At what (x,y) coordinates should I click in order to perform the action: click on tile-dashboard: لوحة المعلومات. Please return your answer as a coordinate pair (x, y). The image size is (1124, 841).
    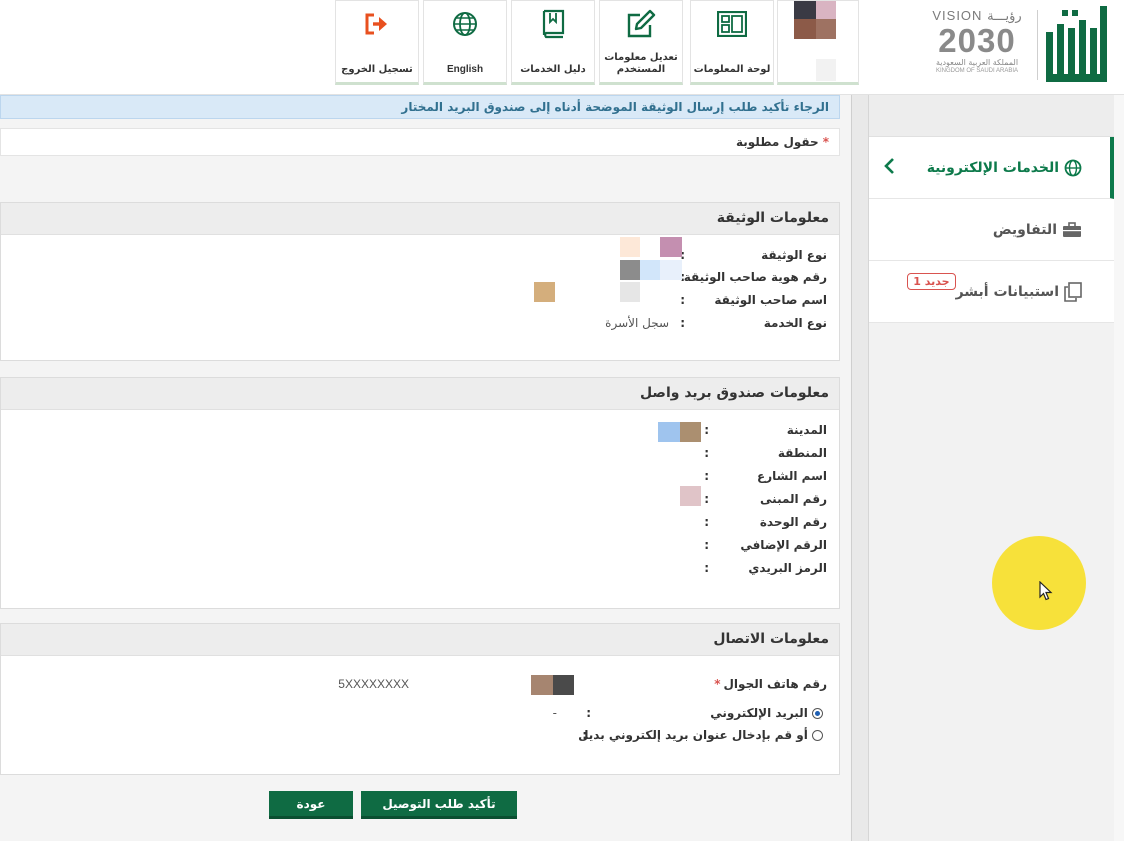
    Looking at the image, I should click on (732, 42).